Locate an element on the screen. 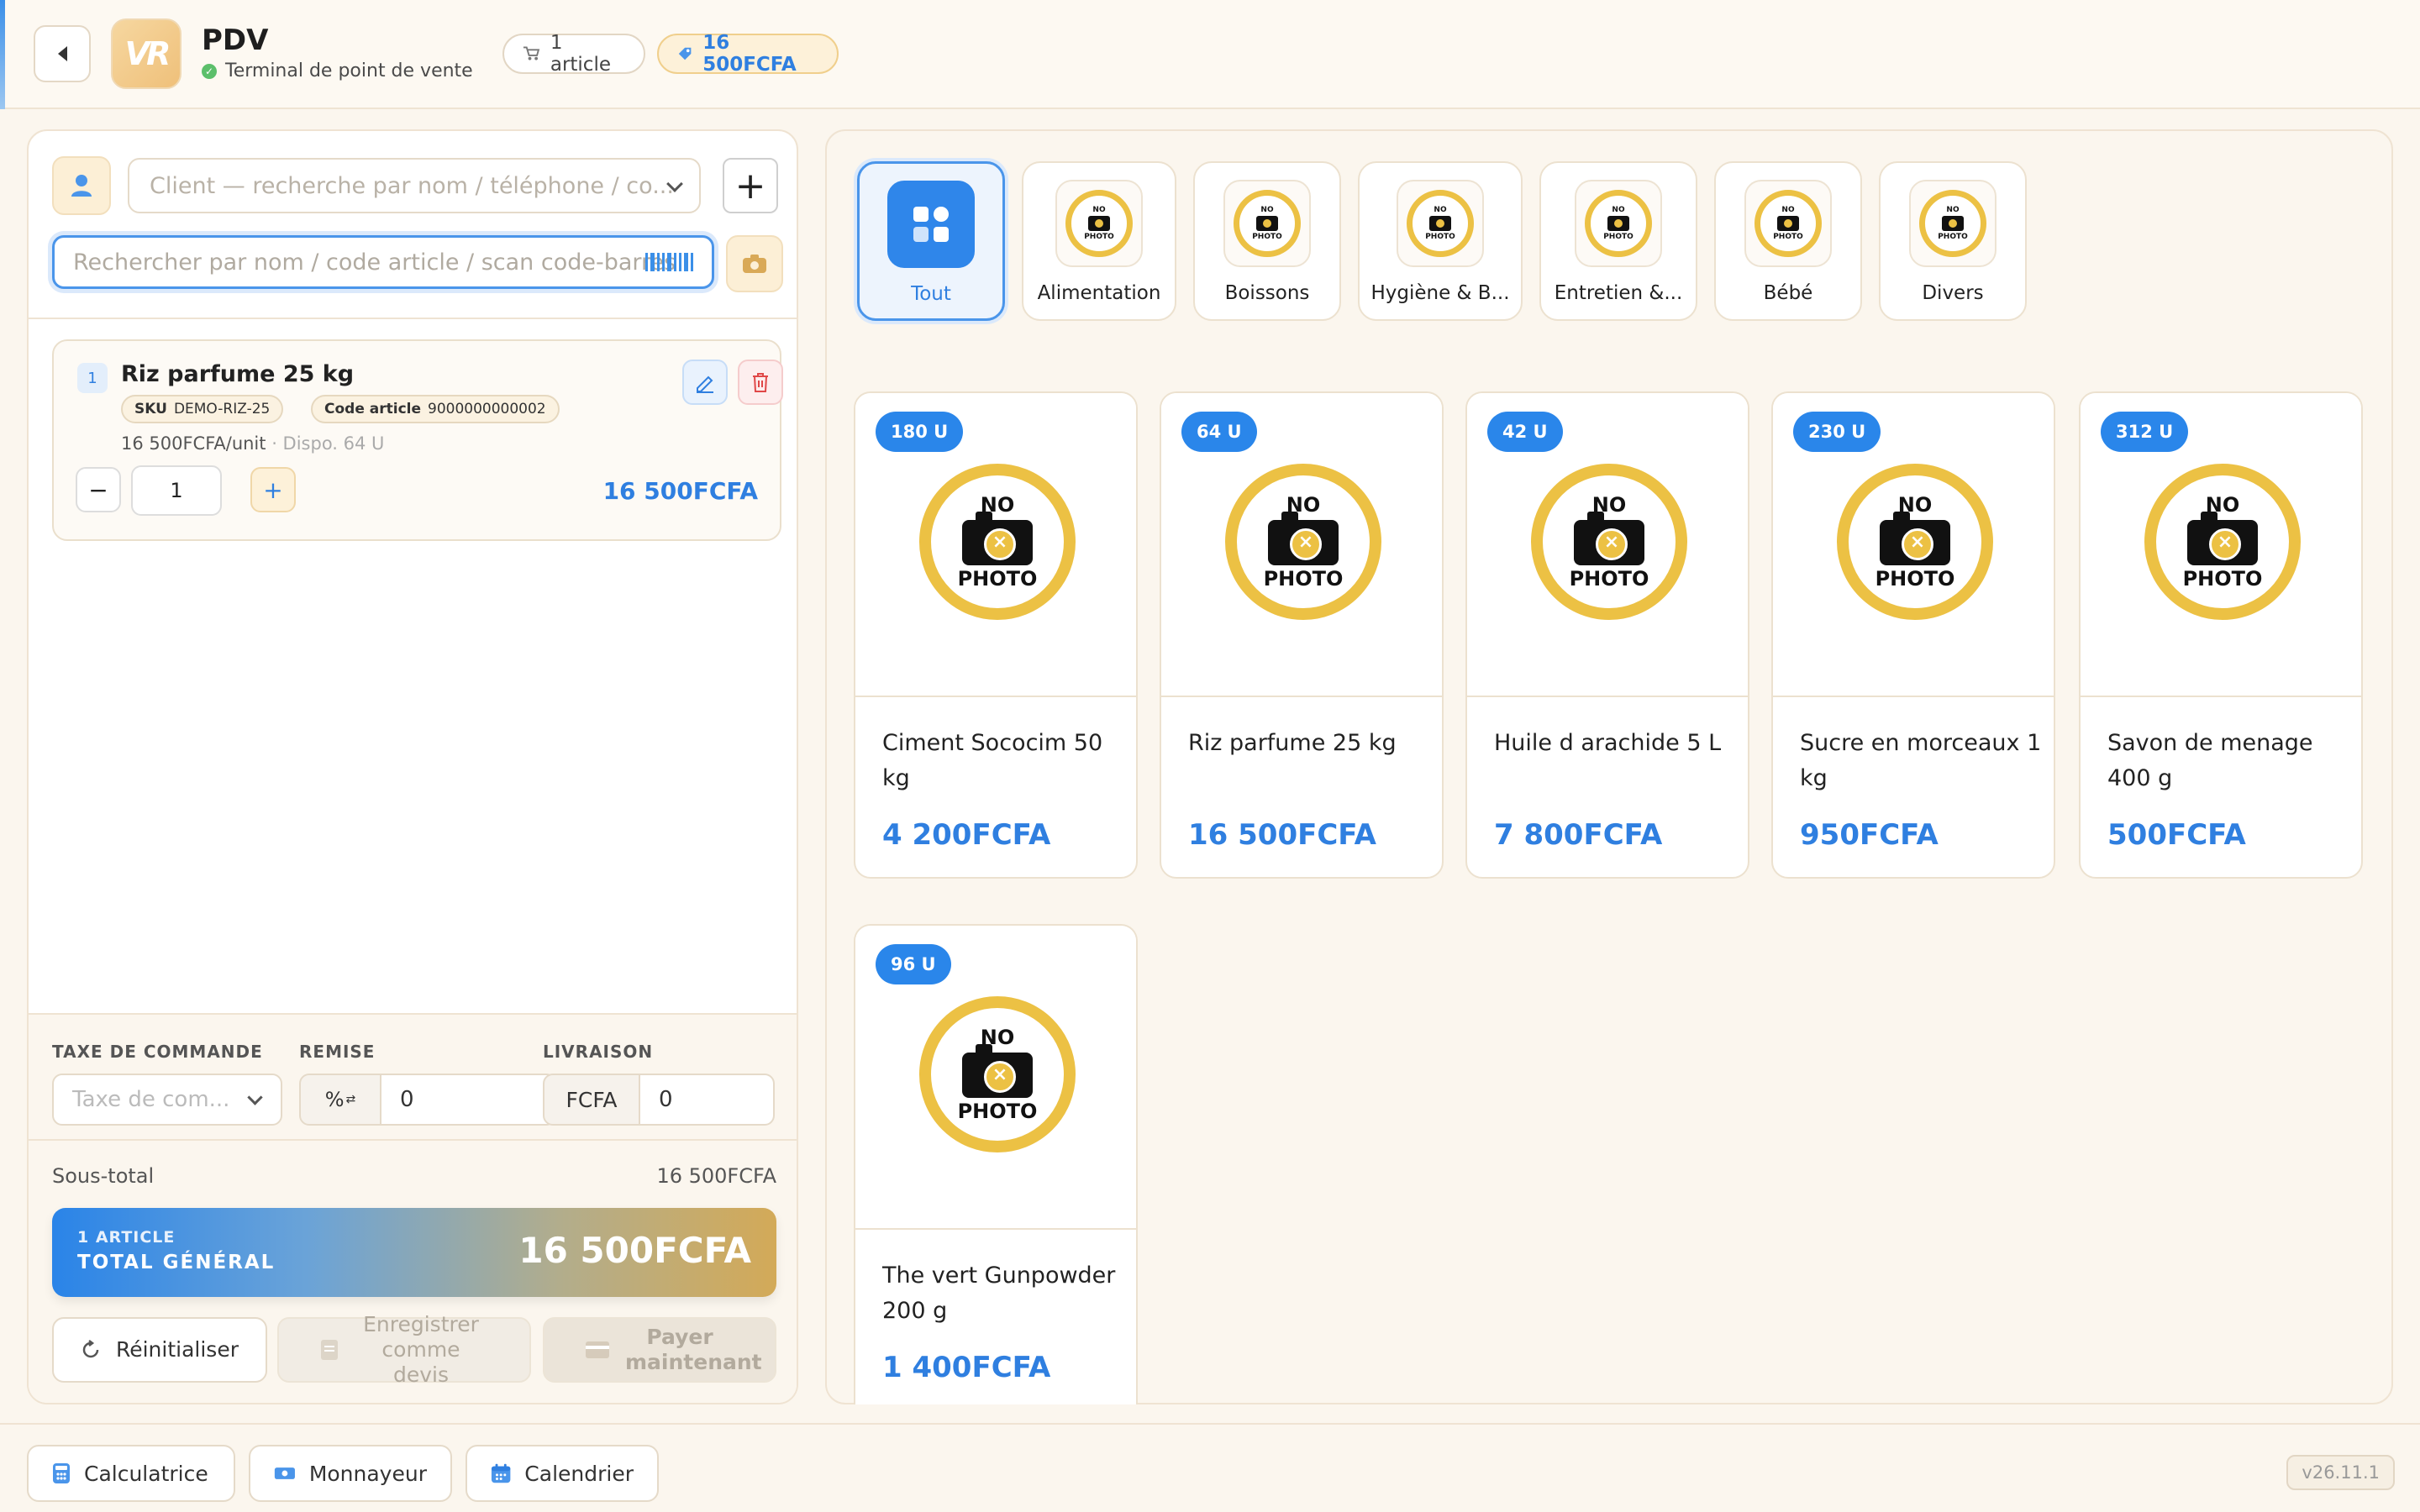  camera-scan-button is located at coordinates (754, 263).